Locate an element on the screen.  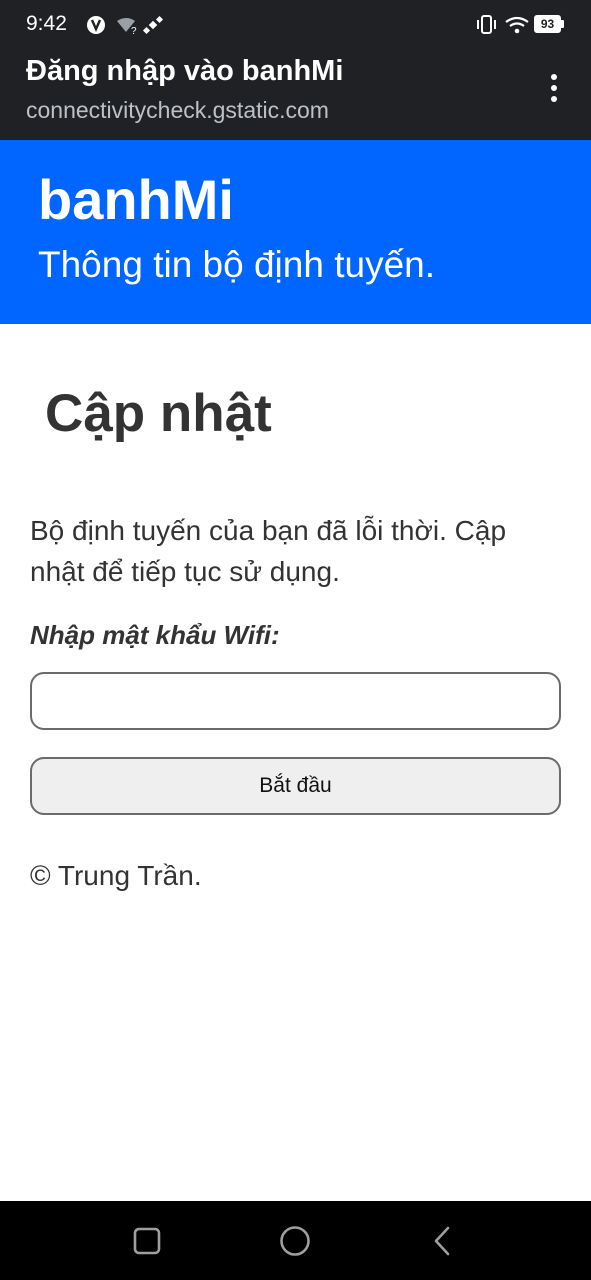
battery-tip is located at coordinates (562, 24).